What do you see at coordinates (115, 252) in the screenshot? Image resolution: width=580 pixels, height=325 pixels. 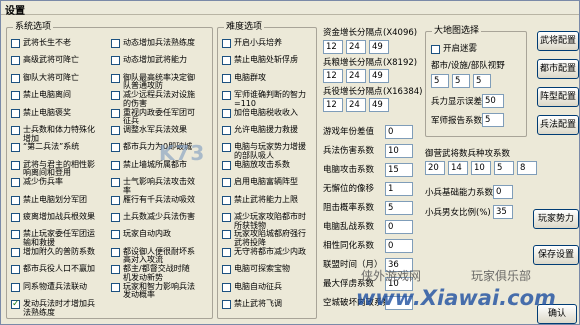 I see `system-option-b-12-box` at bounding box center [115, 252].